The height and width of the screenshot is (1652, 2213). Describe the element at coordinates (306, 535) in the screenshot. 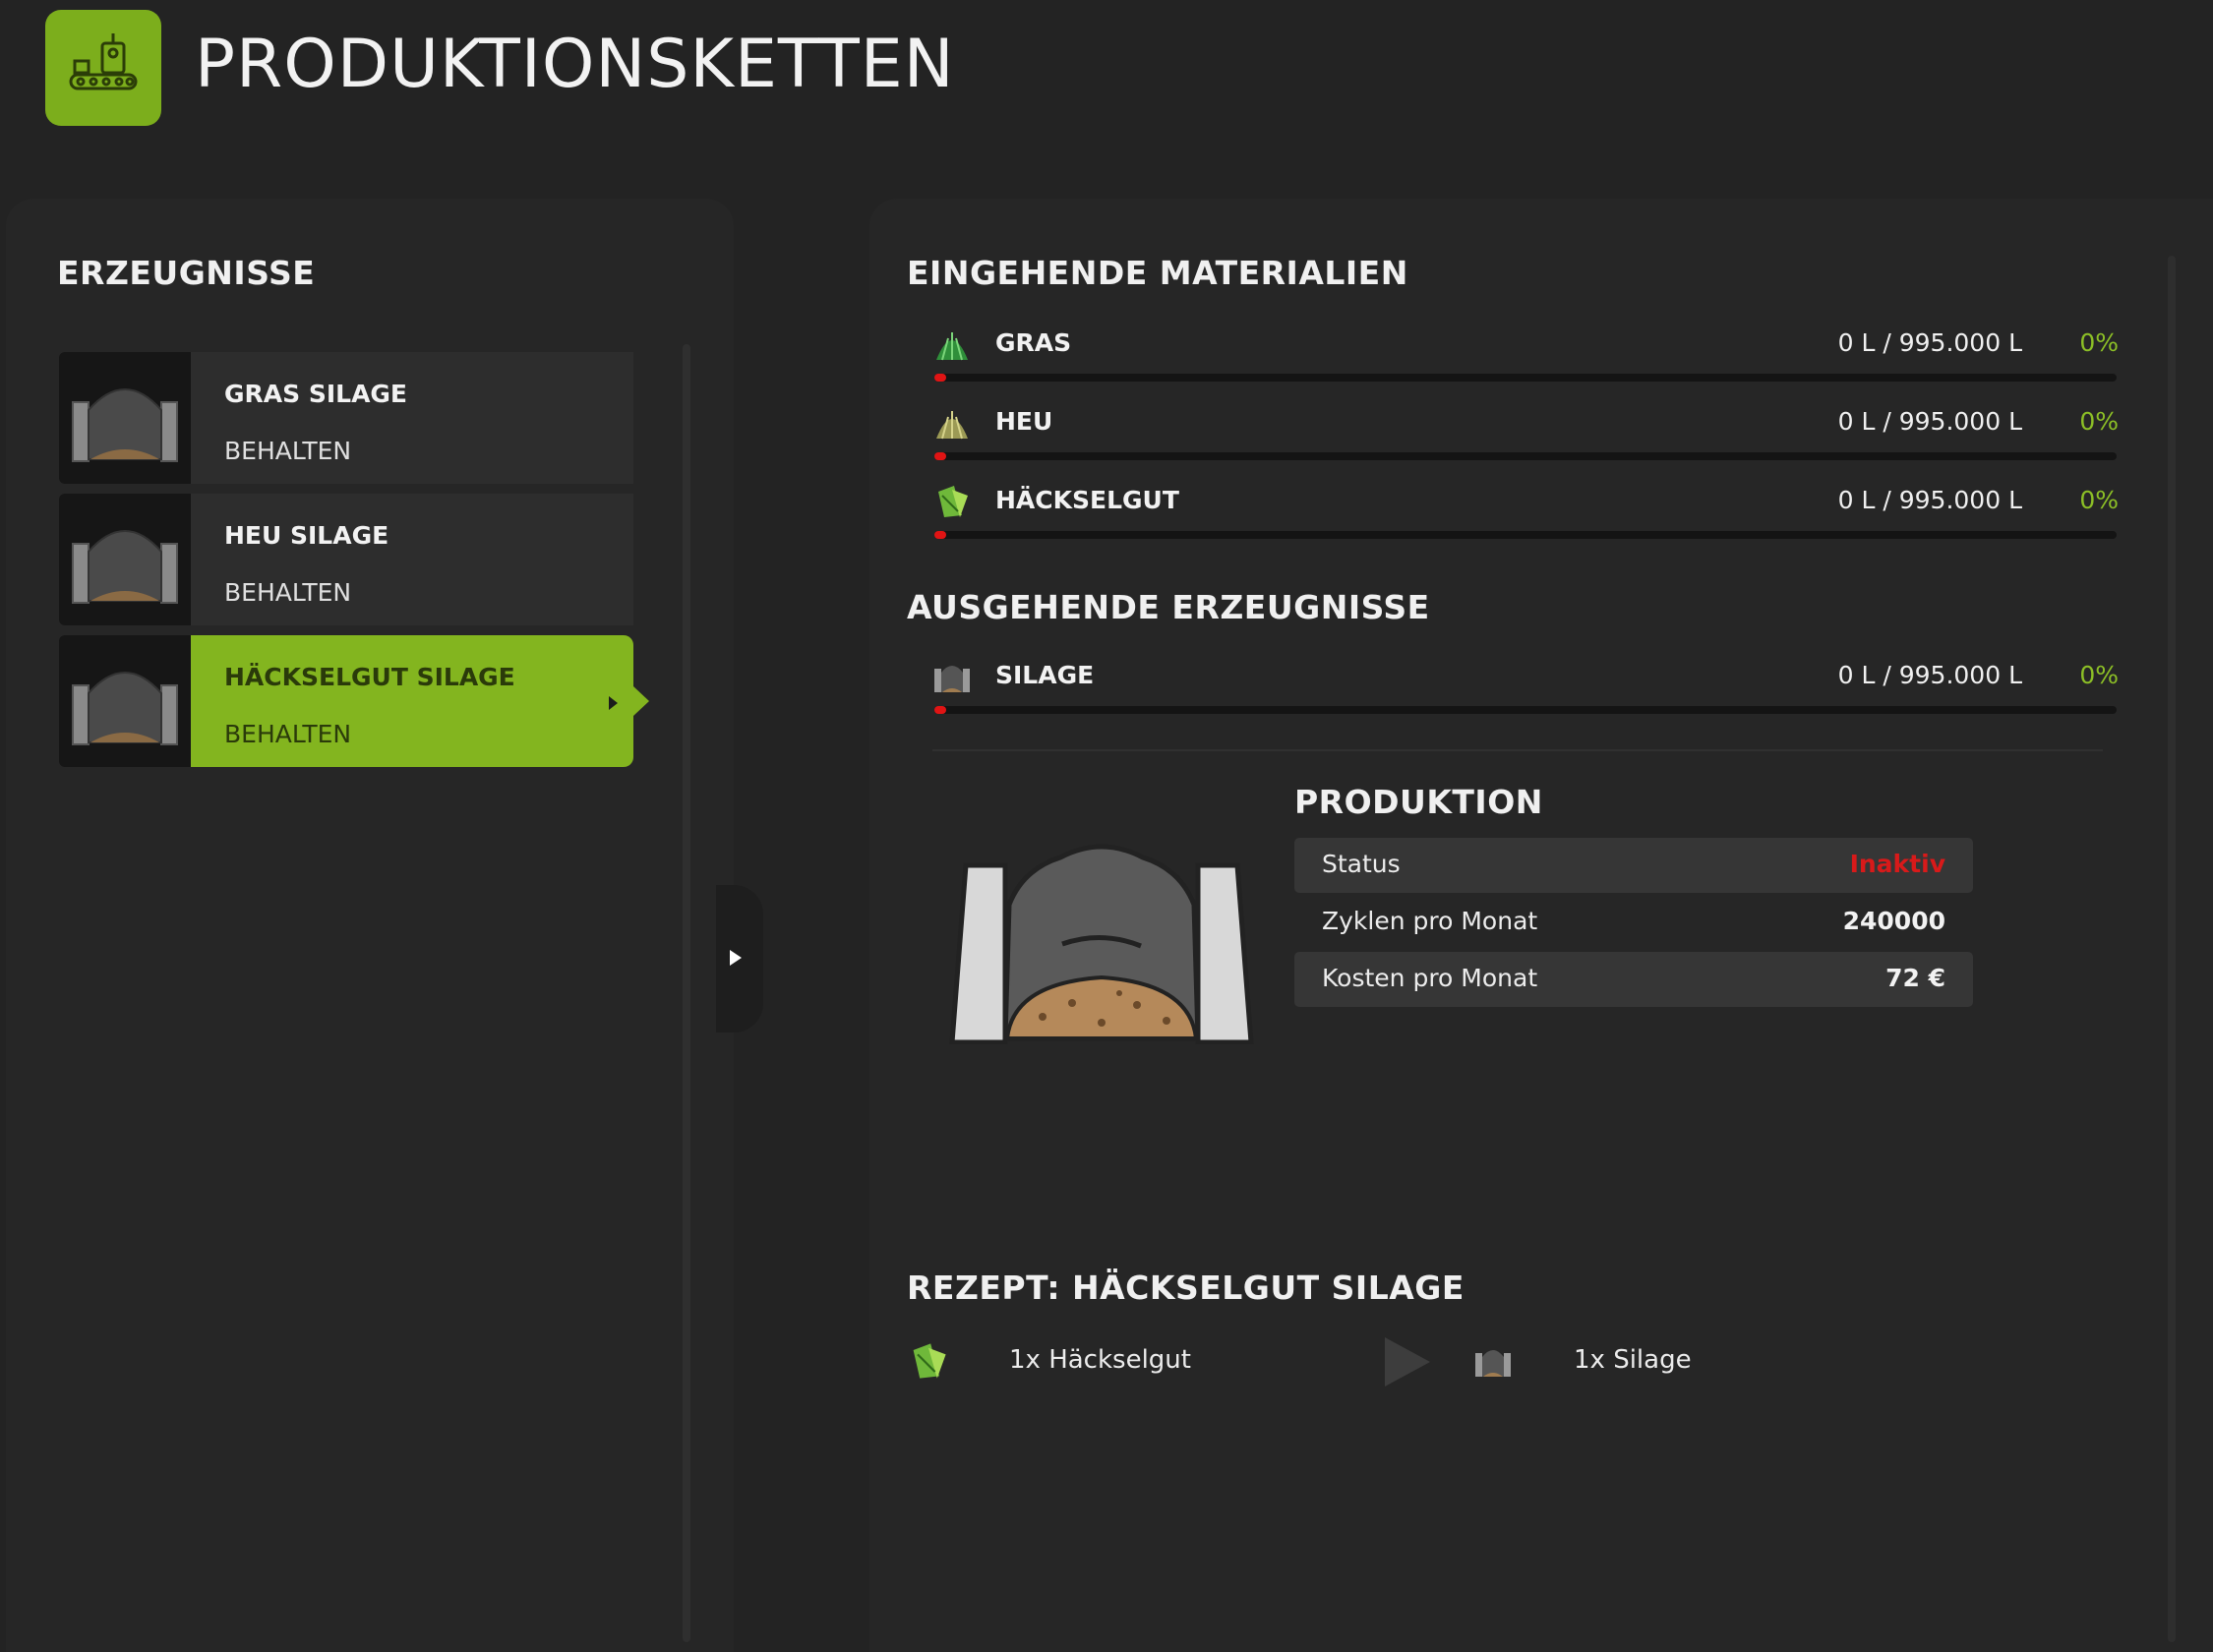

I see `product-name: HEU SILAGE` at that location.